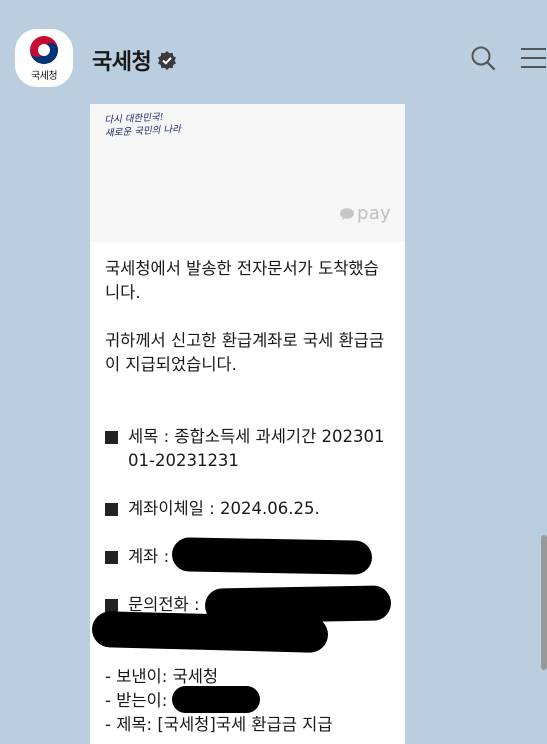 The width and height of the screenshot is (547, 744). What do you see at coordinates (149, 556) in the screenshot?
I see `account-label: 계좌 :` at bounding box center [149, 556].